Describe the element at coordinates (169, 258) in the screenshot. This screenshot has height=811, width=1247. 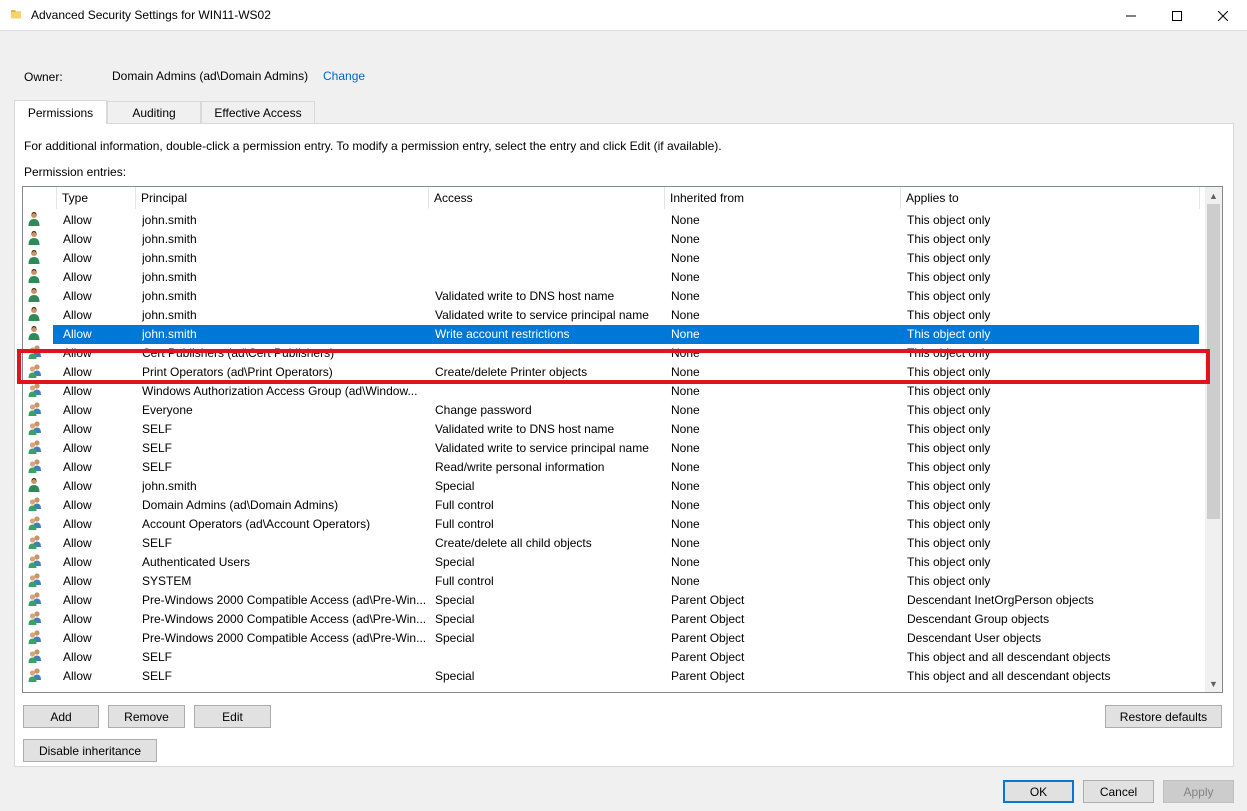
I see `entry-principal: john.smith` at that location.